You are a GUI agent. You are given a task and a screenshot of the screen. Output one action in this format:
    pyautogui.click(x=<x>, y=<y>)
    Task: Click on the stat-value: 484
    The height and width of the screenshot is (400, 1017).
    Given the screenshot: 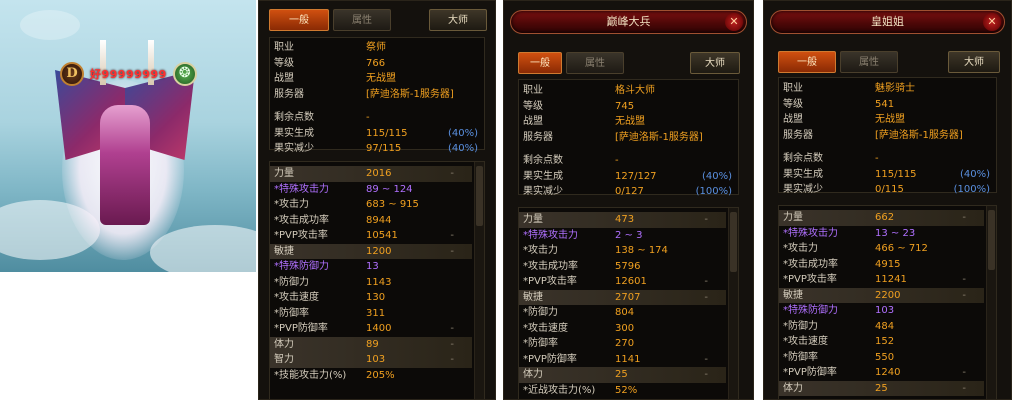 What is the action you would take?
    pyautogui.click(x=885, y=326)
    